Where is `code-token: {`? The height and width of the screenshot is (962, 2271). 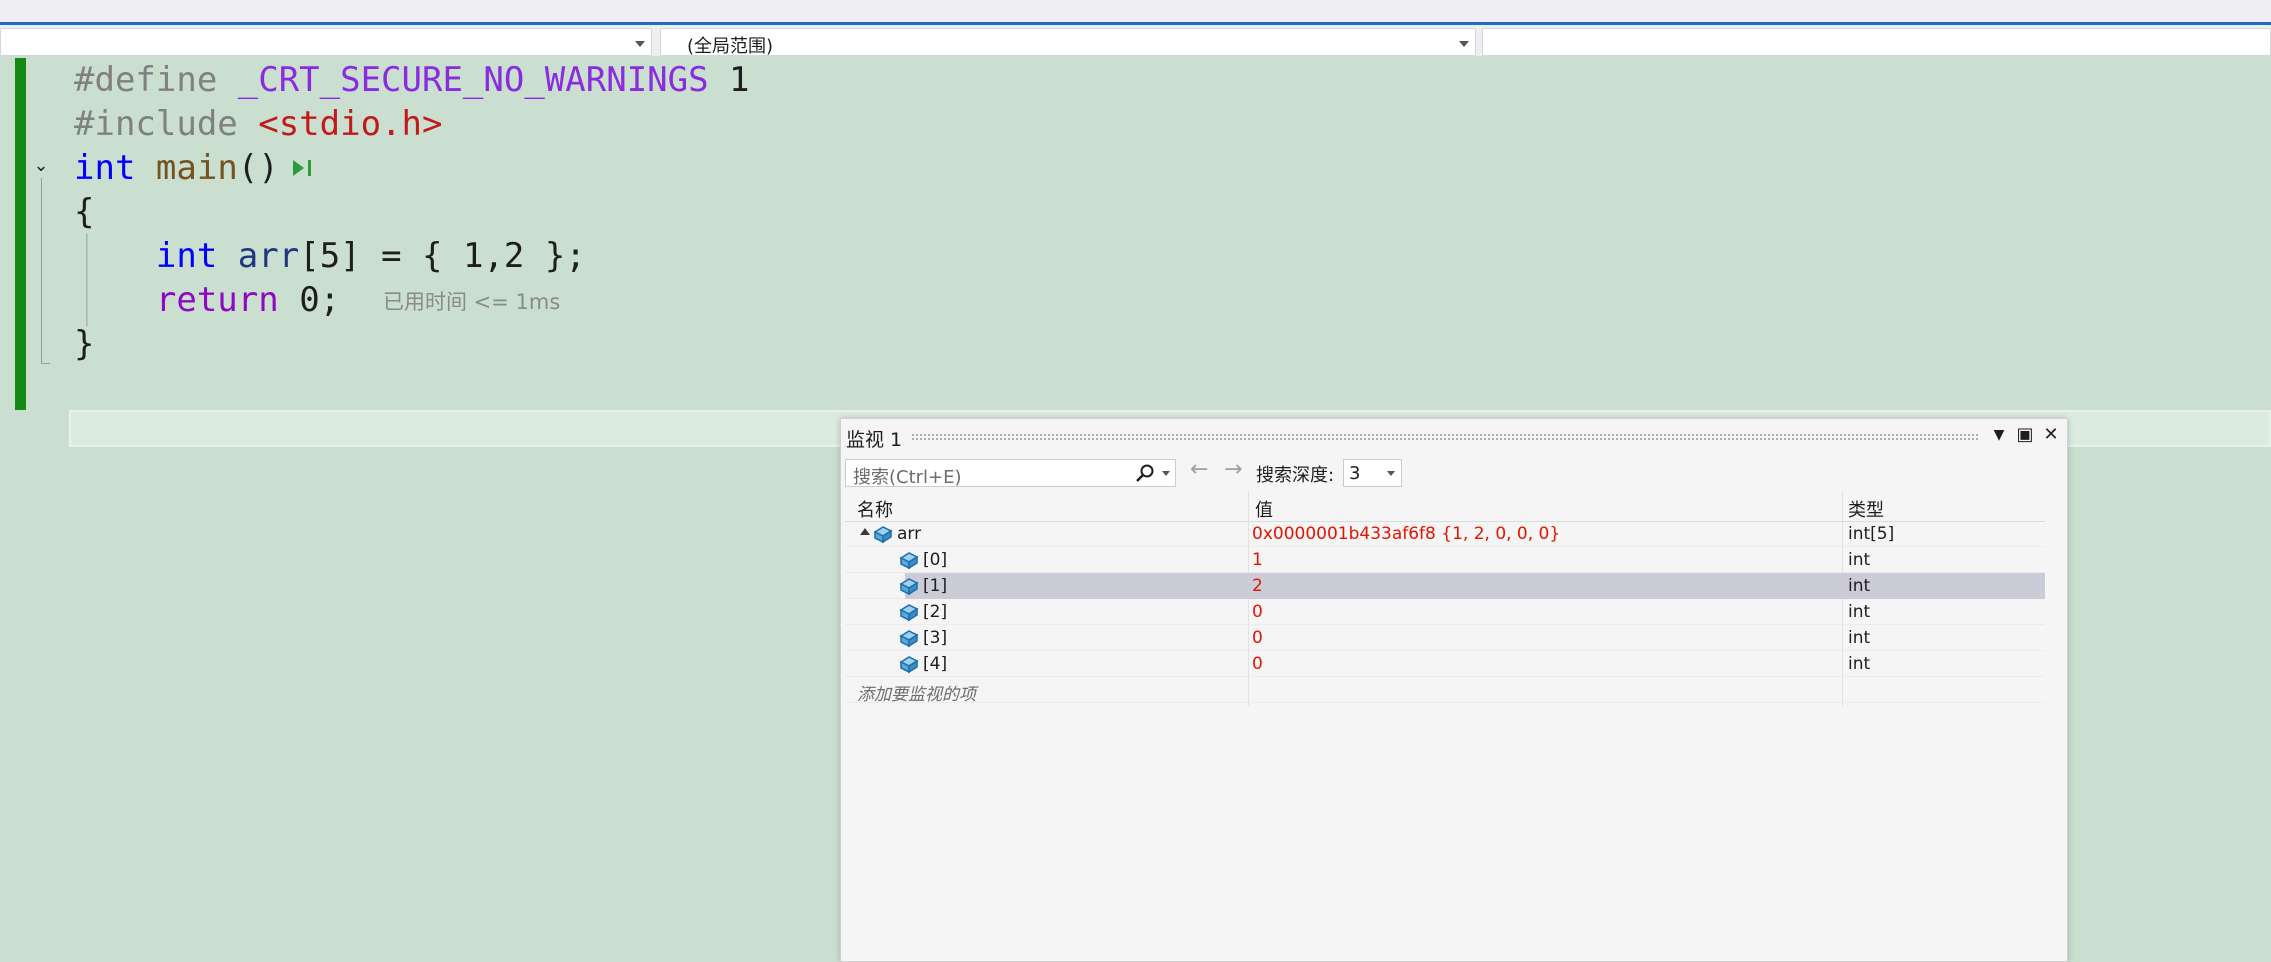 code-token: { is located at coordinates (84, 212).